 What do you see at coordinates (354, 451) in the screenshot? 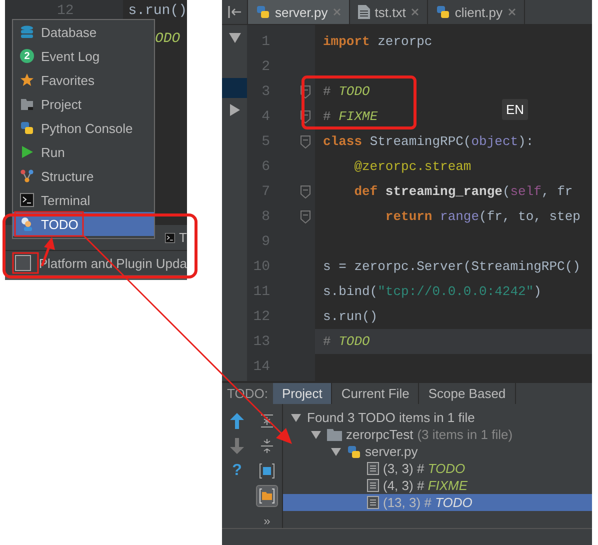
I see `python-file-icon` at bounding box center [354, 451].